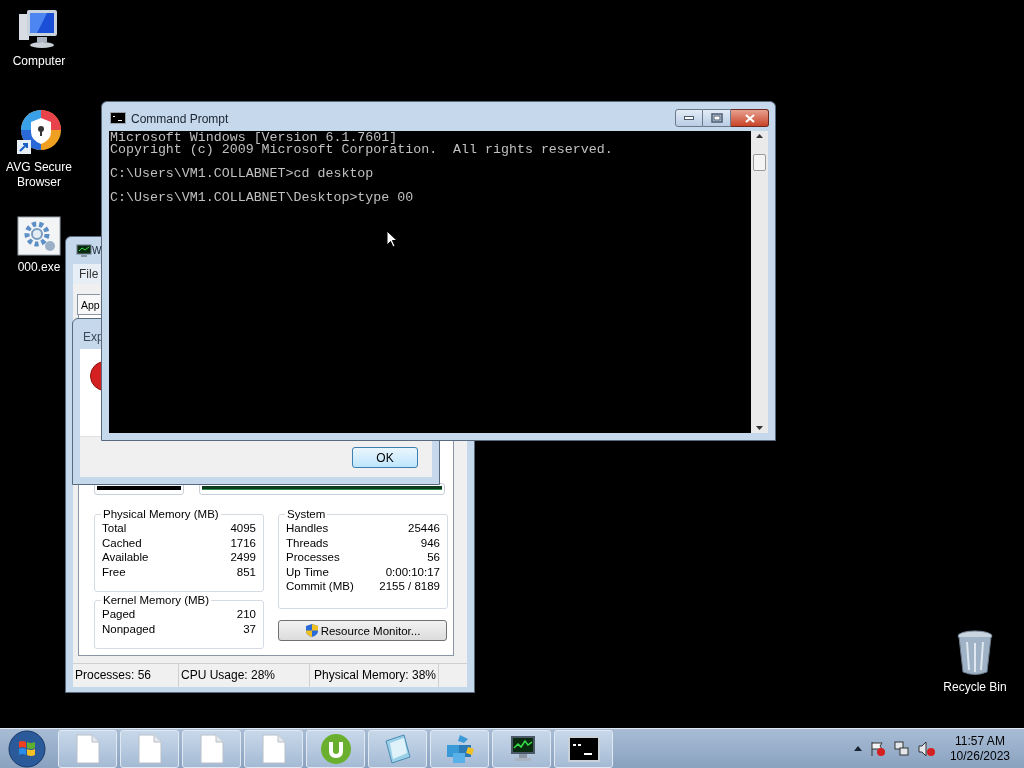 The width and height of the screenshot is (1024, 768). Describe the element at coordinates (242, 174) in the screenshot. I see `console-line: C:\Users\VM1.COLLABNET>cd desktop` at that location.